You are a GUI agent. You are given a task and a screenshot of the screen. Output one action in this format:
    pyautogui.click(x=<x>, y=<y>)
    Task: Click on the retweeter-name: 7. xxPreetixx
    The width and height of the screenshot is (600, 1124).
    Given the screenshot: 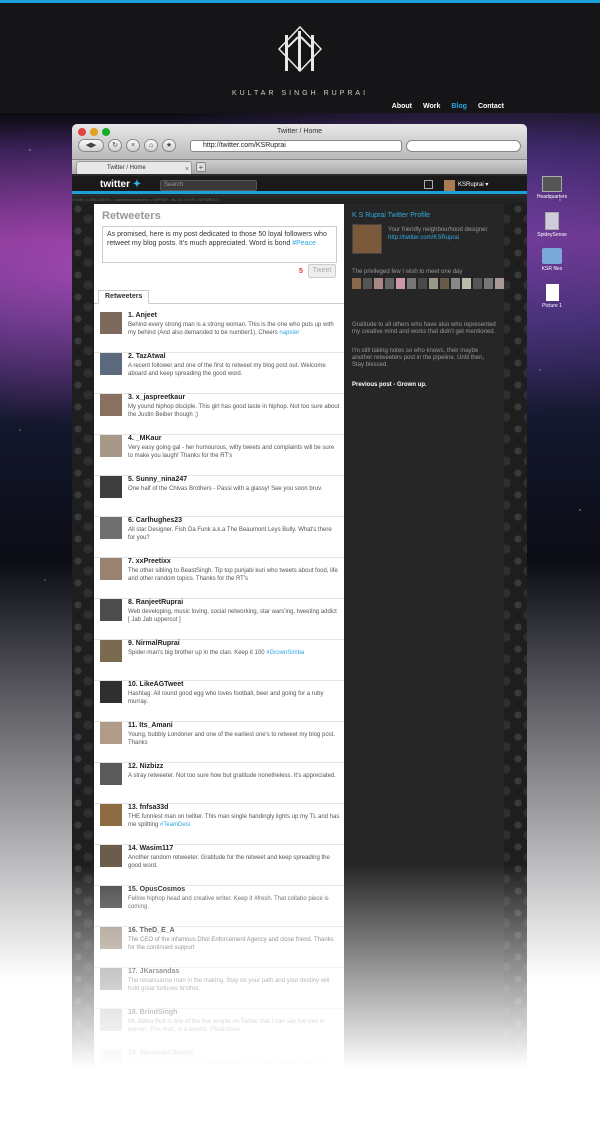 What is the action you would take?
    pyautogui.click(x=149, y=561)
    